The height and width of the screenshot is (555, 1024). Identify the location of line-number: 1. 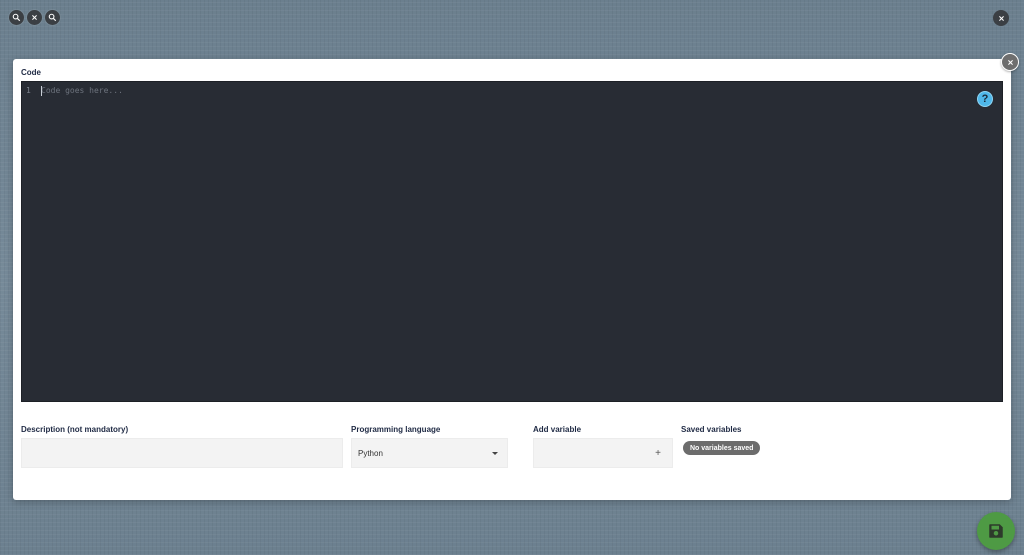
(28, 90).